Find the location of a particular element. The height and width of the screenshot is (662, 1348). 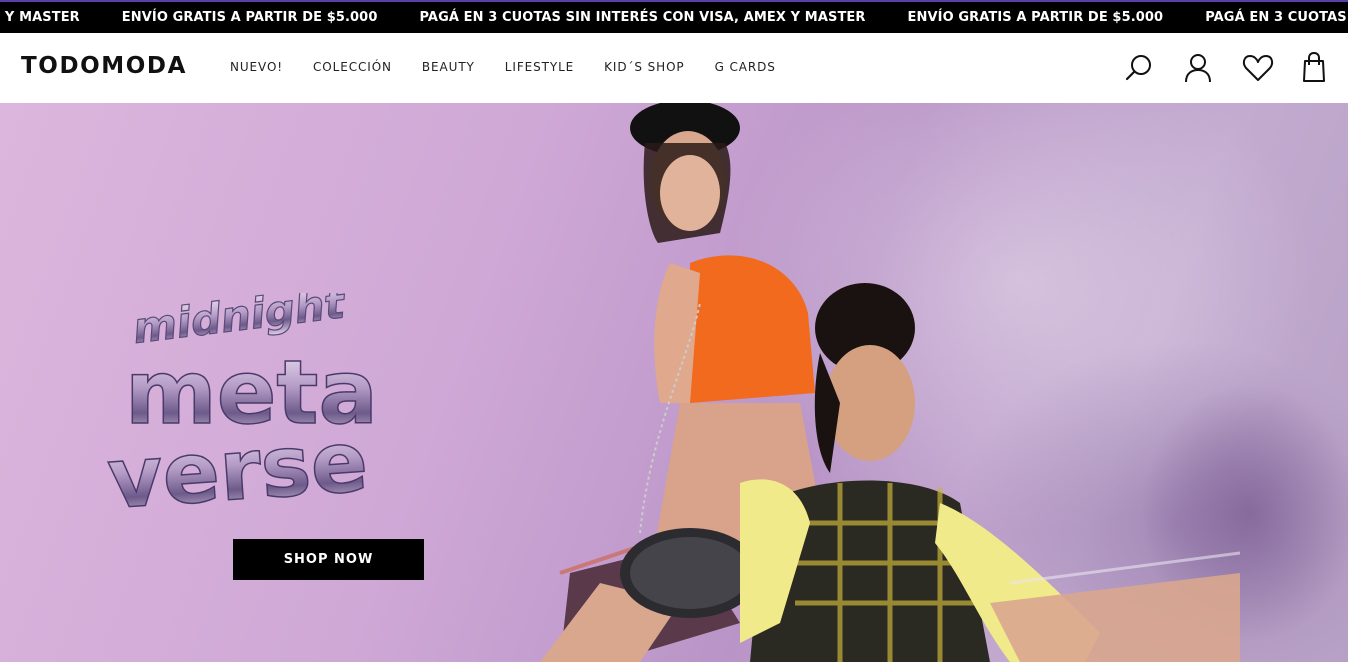

search-icon is located at coordinates (1139, 68).